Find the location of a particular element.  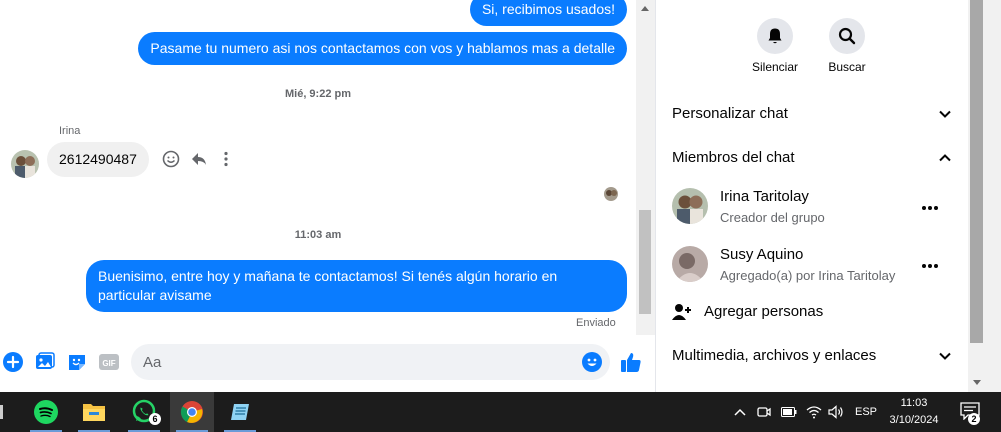

clock-date: 3/10/2024 is located at coordinates (914, 420).